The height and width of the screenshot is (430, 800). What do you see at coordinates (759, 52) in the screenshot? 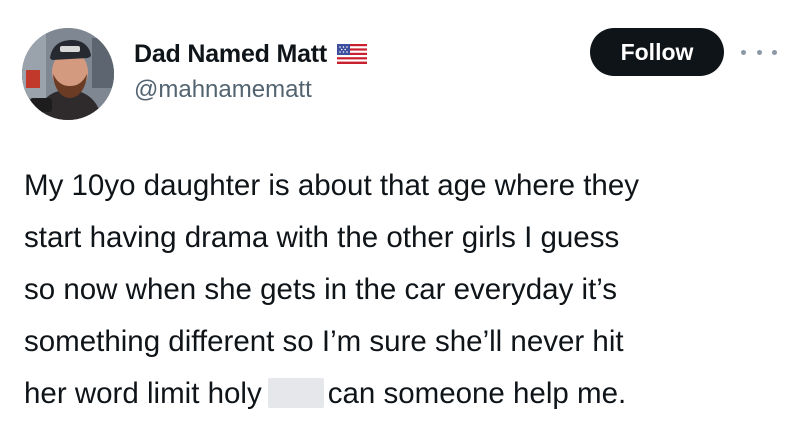
I see `more-options-icon` at bounding box center [759, 52].